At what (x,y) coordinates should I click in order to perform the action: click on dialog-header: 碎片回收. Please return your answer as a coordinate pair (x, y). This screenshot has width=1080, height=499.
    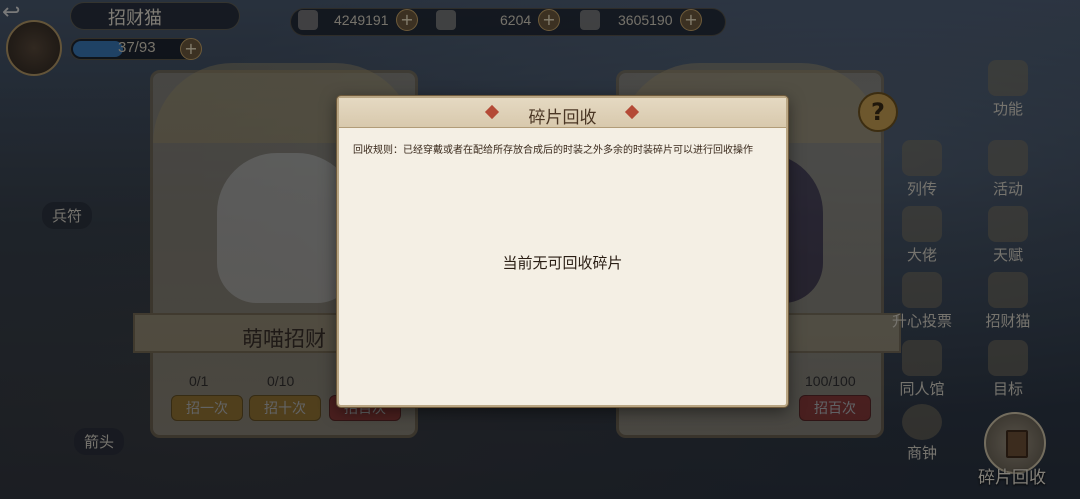
    Looking at the image, I should click on (562, 113).